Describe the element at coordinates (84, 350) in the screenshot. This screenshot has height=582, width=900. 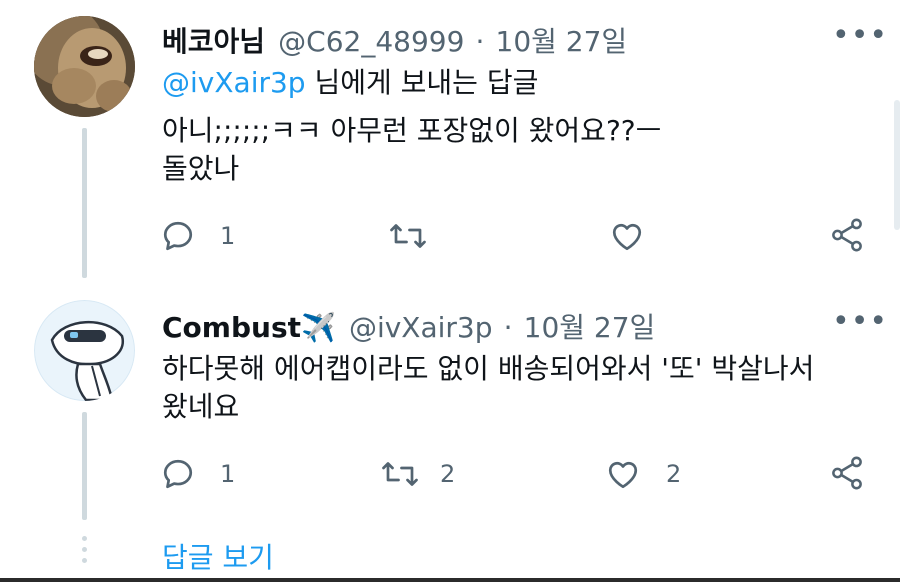
I see `avatar-combust` at that location.